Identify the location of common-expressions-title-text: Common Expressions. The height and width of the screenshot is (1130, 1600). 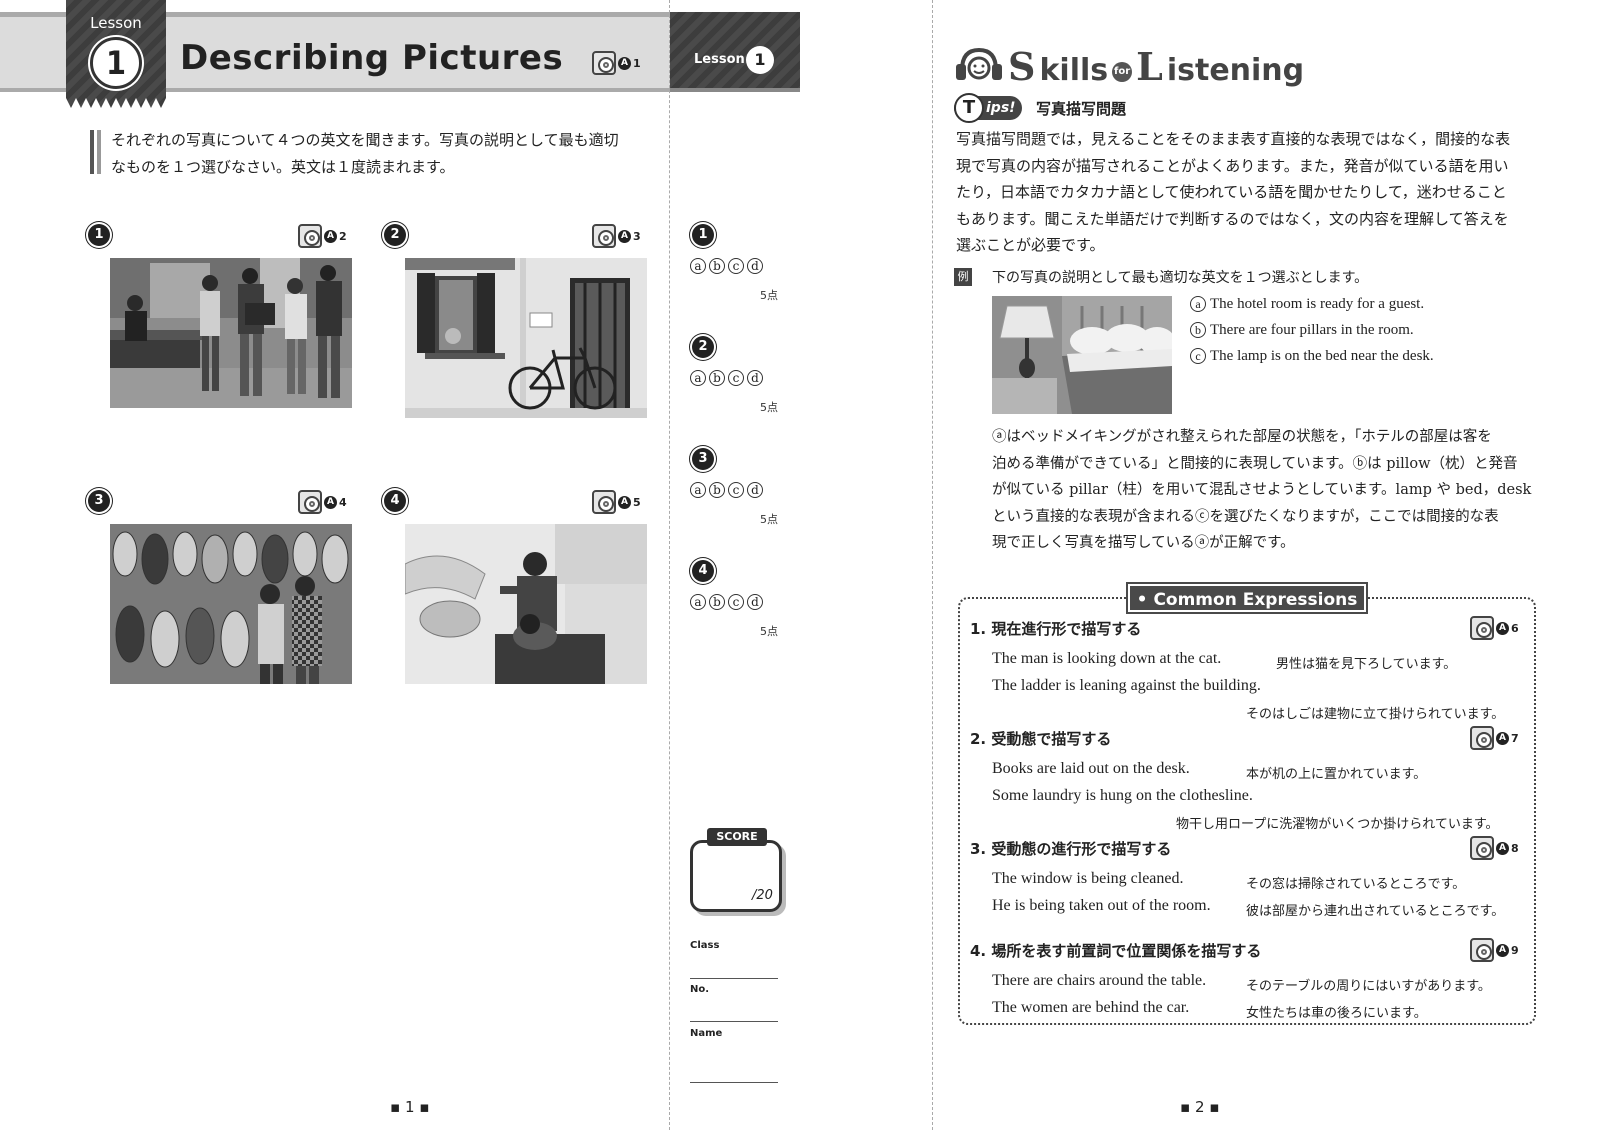
(1255, 600).